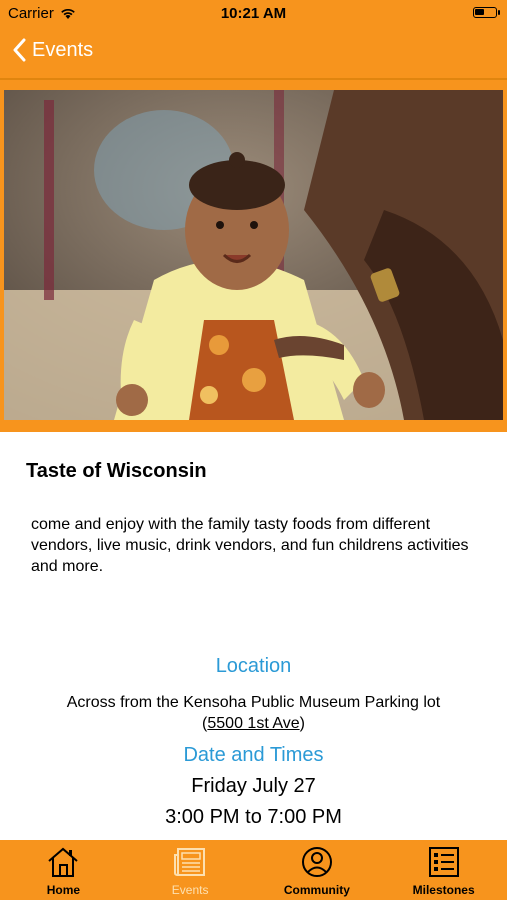 The width and height of the screenshot is (507, 900). What do you see at coordinates (253, 817) in the screenshot?
I see `event-times: 3:00 PM to 7:00 PM` at bounding box center [253, 817].